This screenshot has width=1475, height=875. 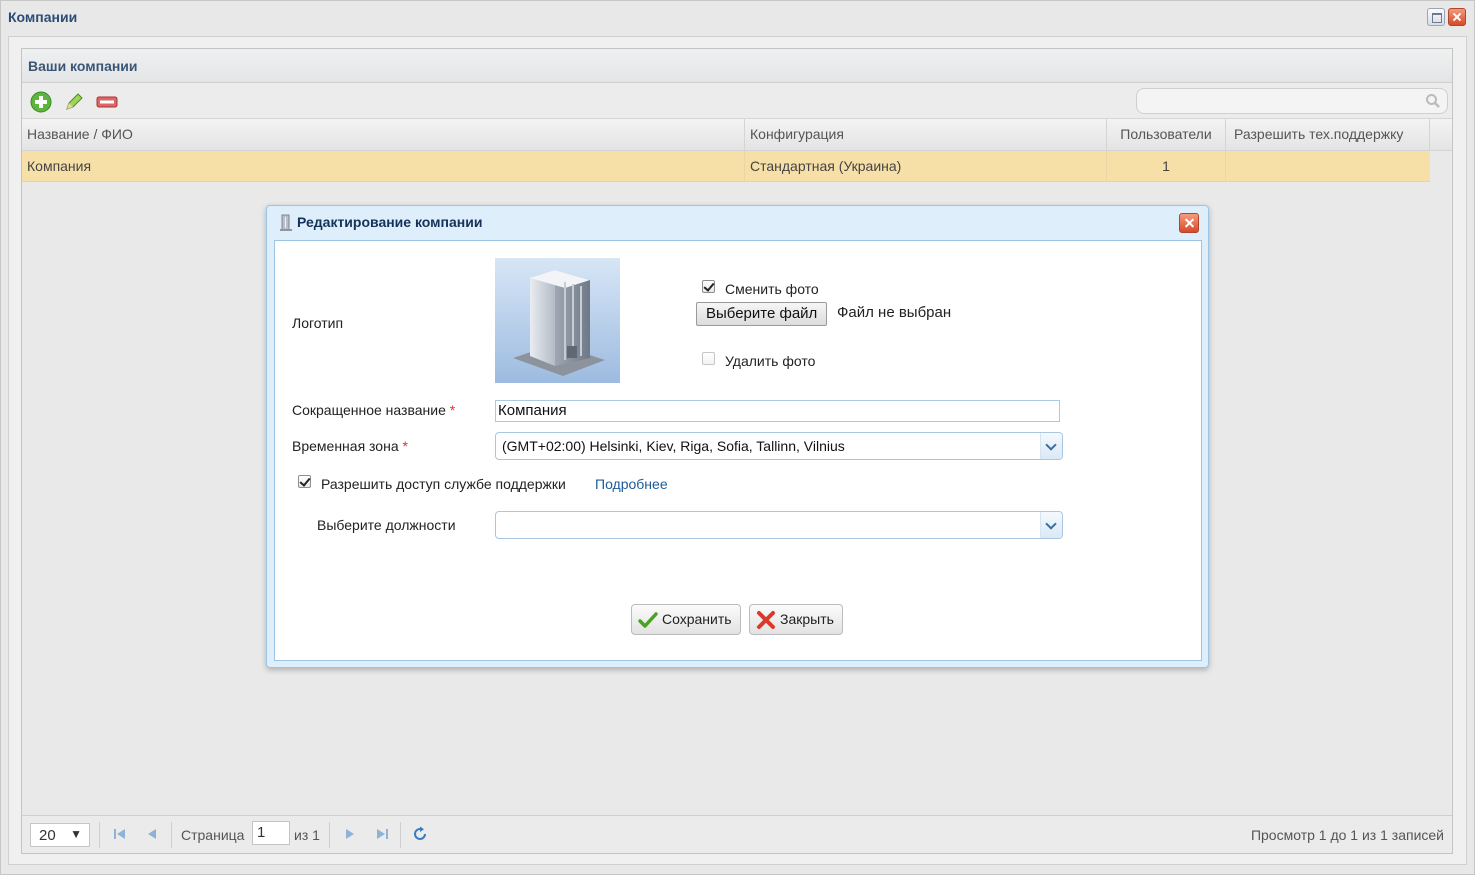 I want to click on change-photo-label: Сменить фото, so click(x=772, y=289).